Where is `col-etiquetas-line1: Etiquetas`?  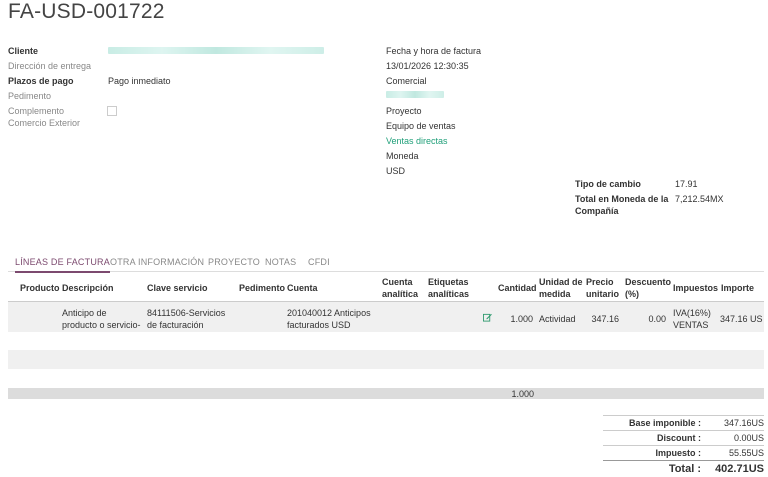 col-etiquetas-line1: Etiquetas is located at coordinates (448, 282).